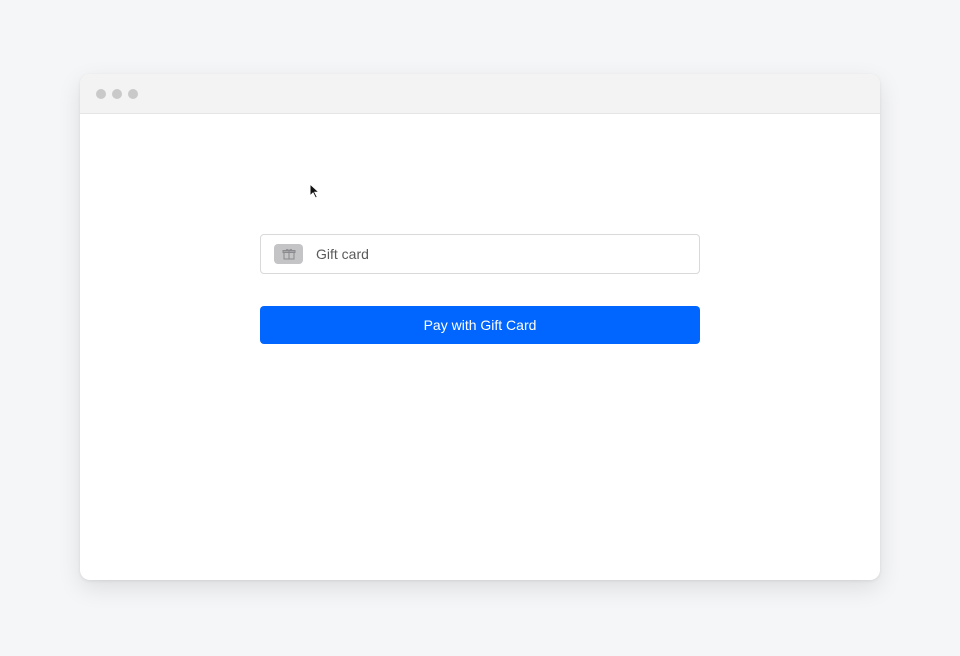 Image resolution: width=960 pixels, height=656 pixels. I want to click on gift-icon, so click(288, 254).